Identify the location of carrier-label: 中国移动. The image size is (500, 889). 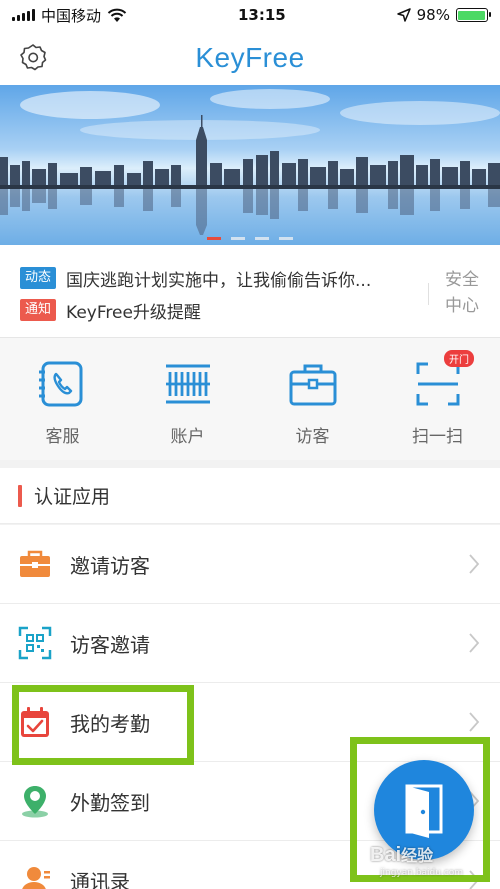
(71, 15).